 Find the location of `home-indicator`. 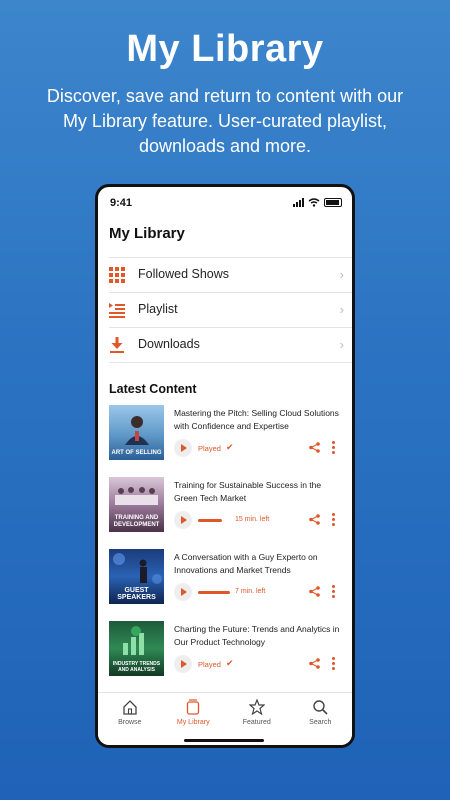

home-indicator is located at coordinates (224, 740).